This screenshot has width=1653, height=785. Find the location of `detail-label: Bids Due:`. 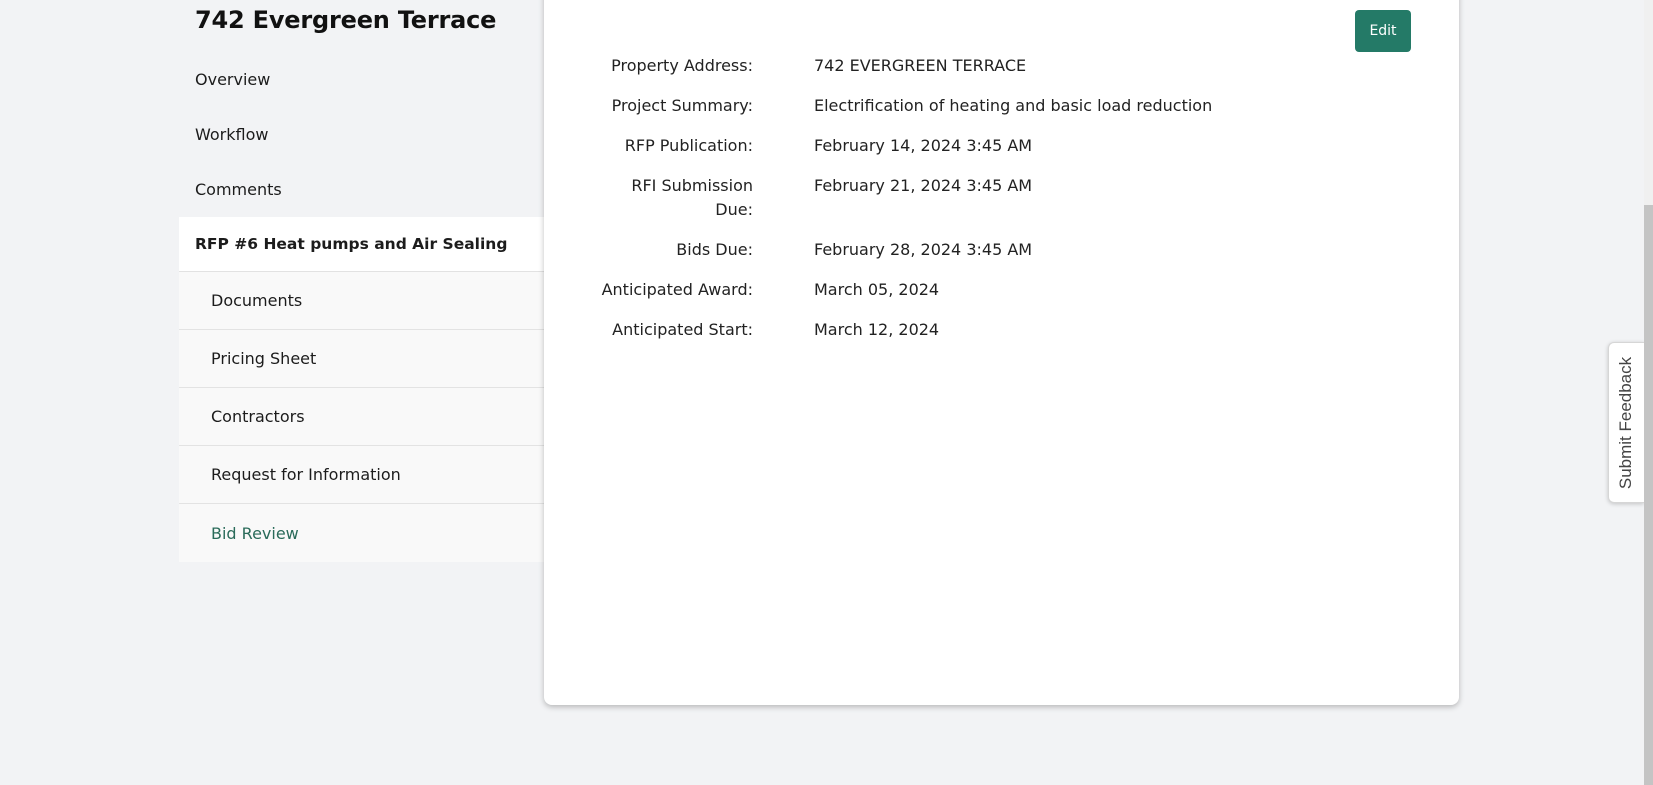

detail-label: Bids Due: is located at coordinates (714, 249).